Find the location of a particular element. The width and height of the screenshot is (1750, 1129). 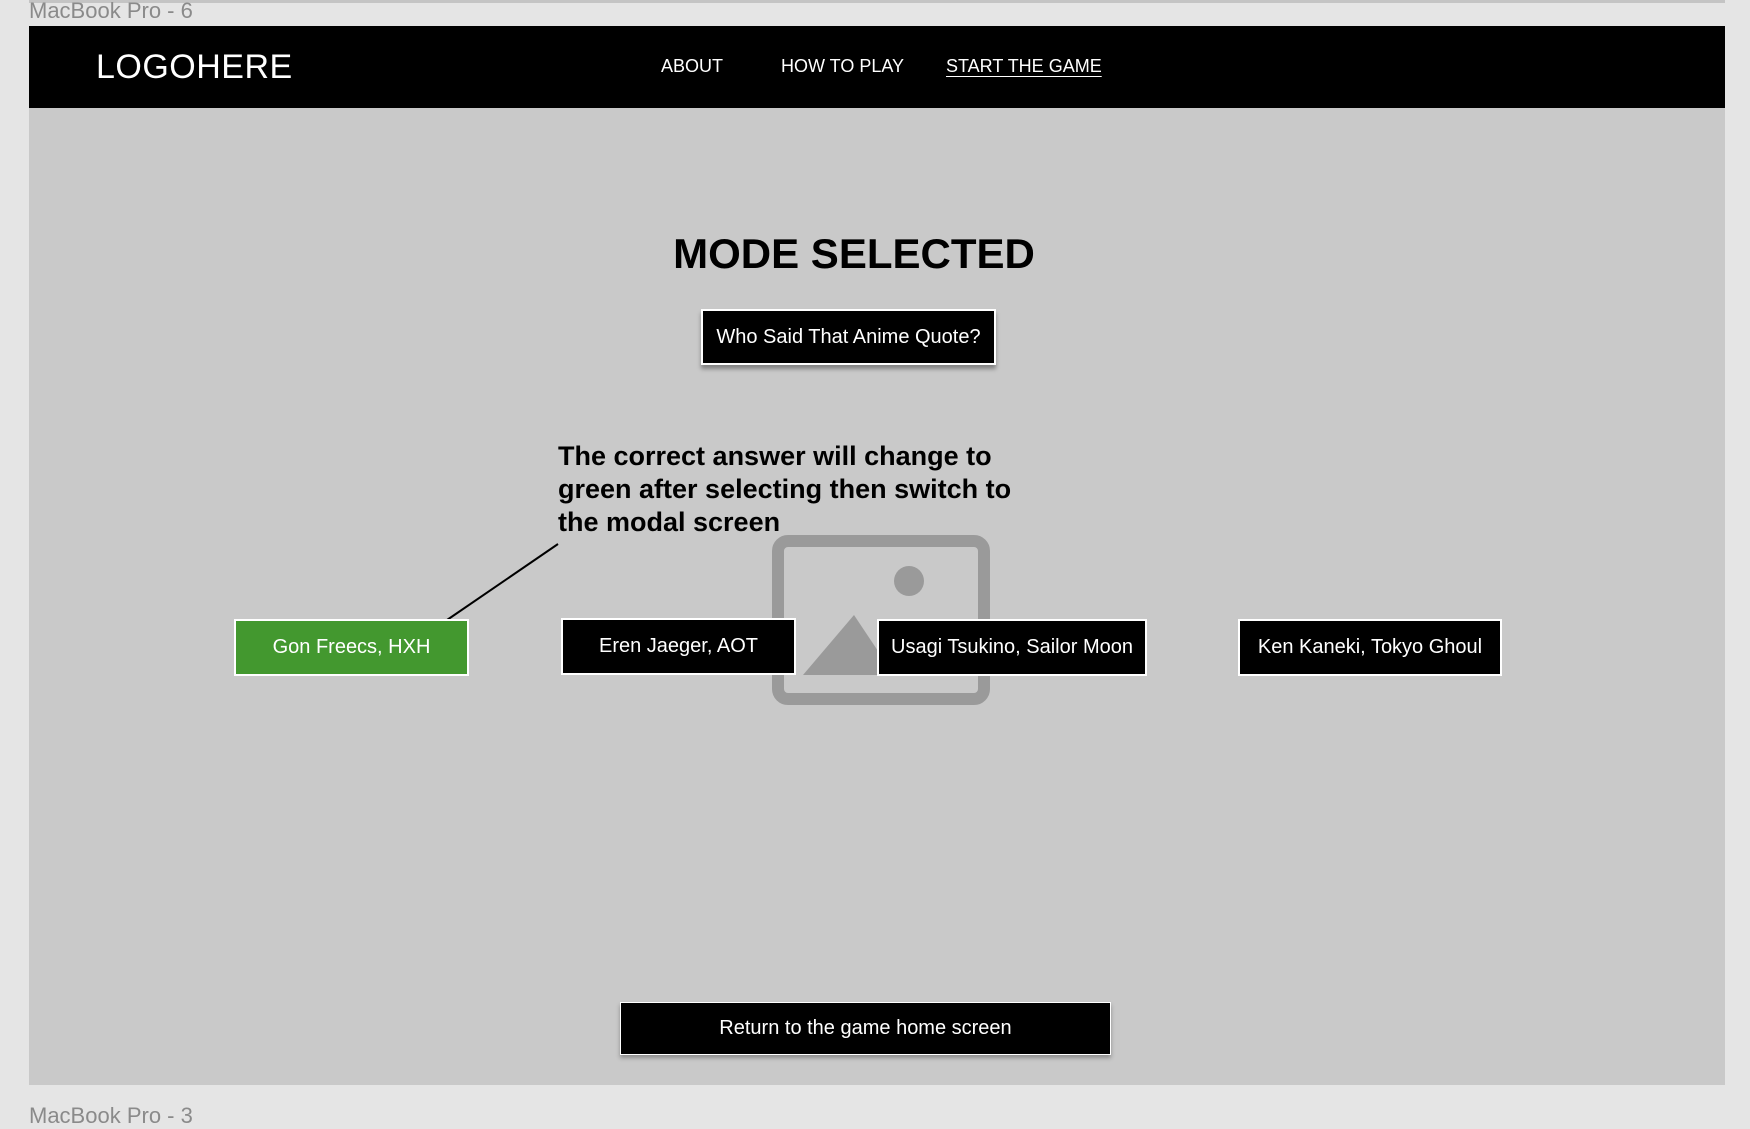

mode-button: Who Said That Anime Quote? is located at coordinates (848, 337).